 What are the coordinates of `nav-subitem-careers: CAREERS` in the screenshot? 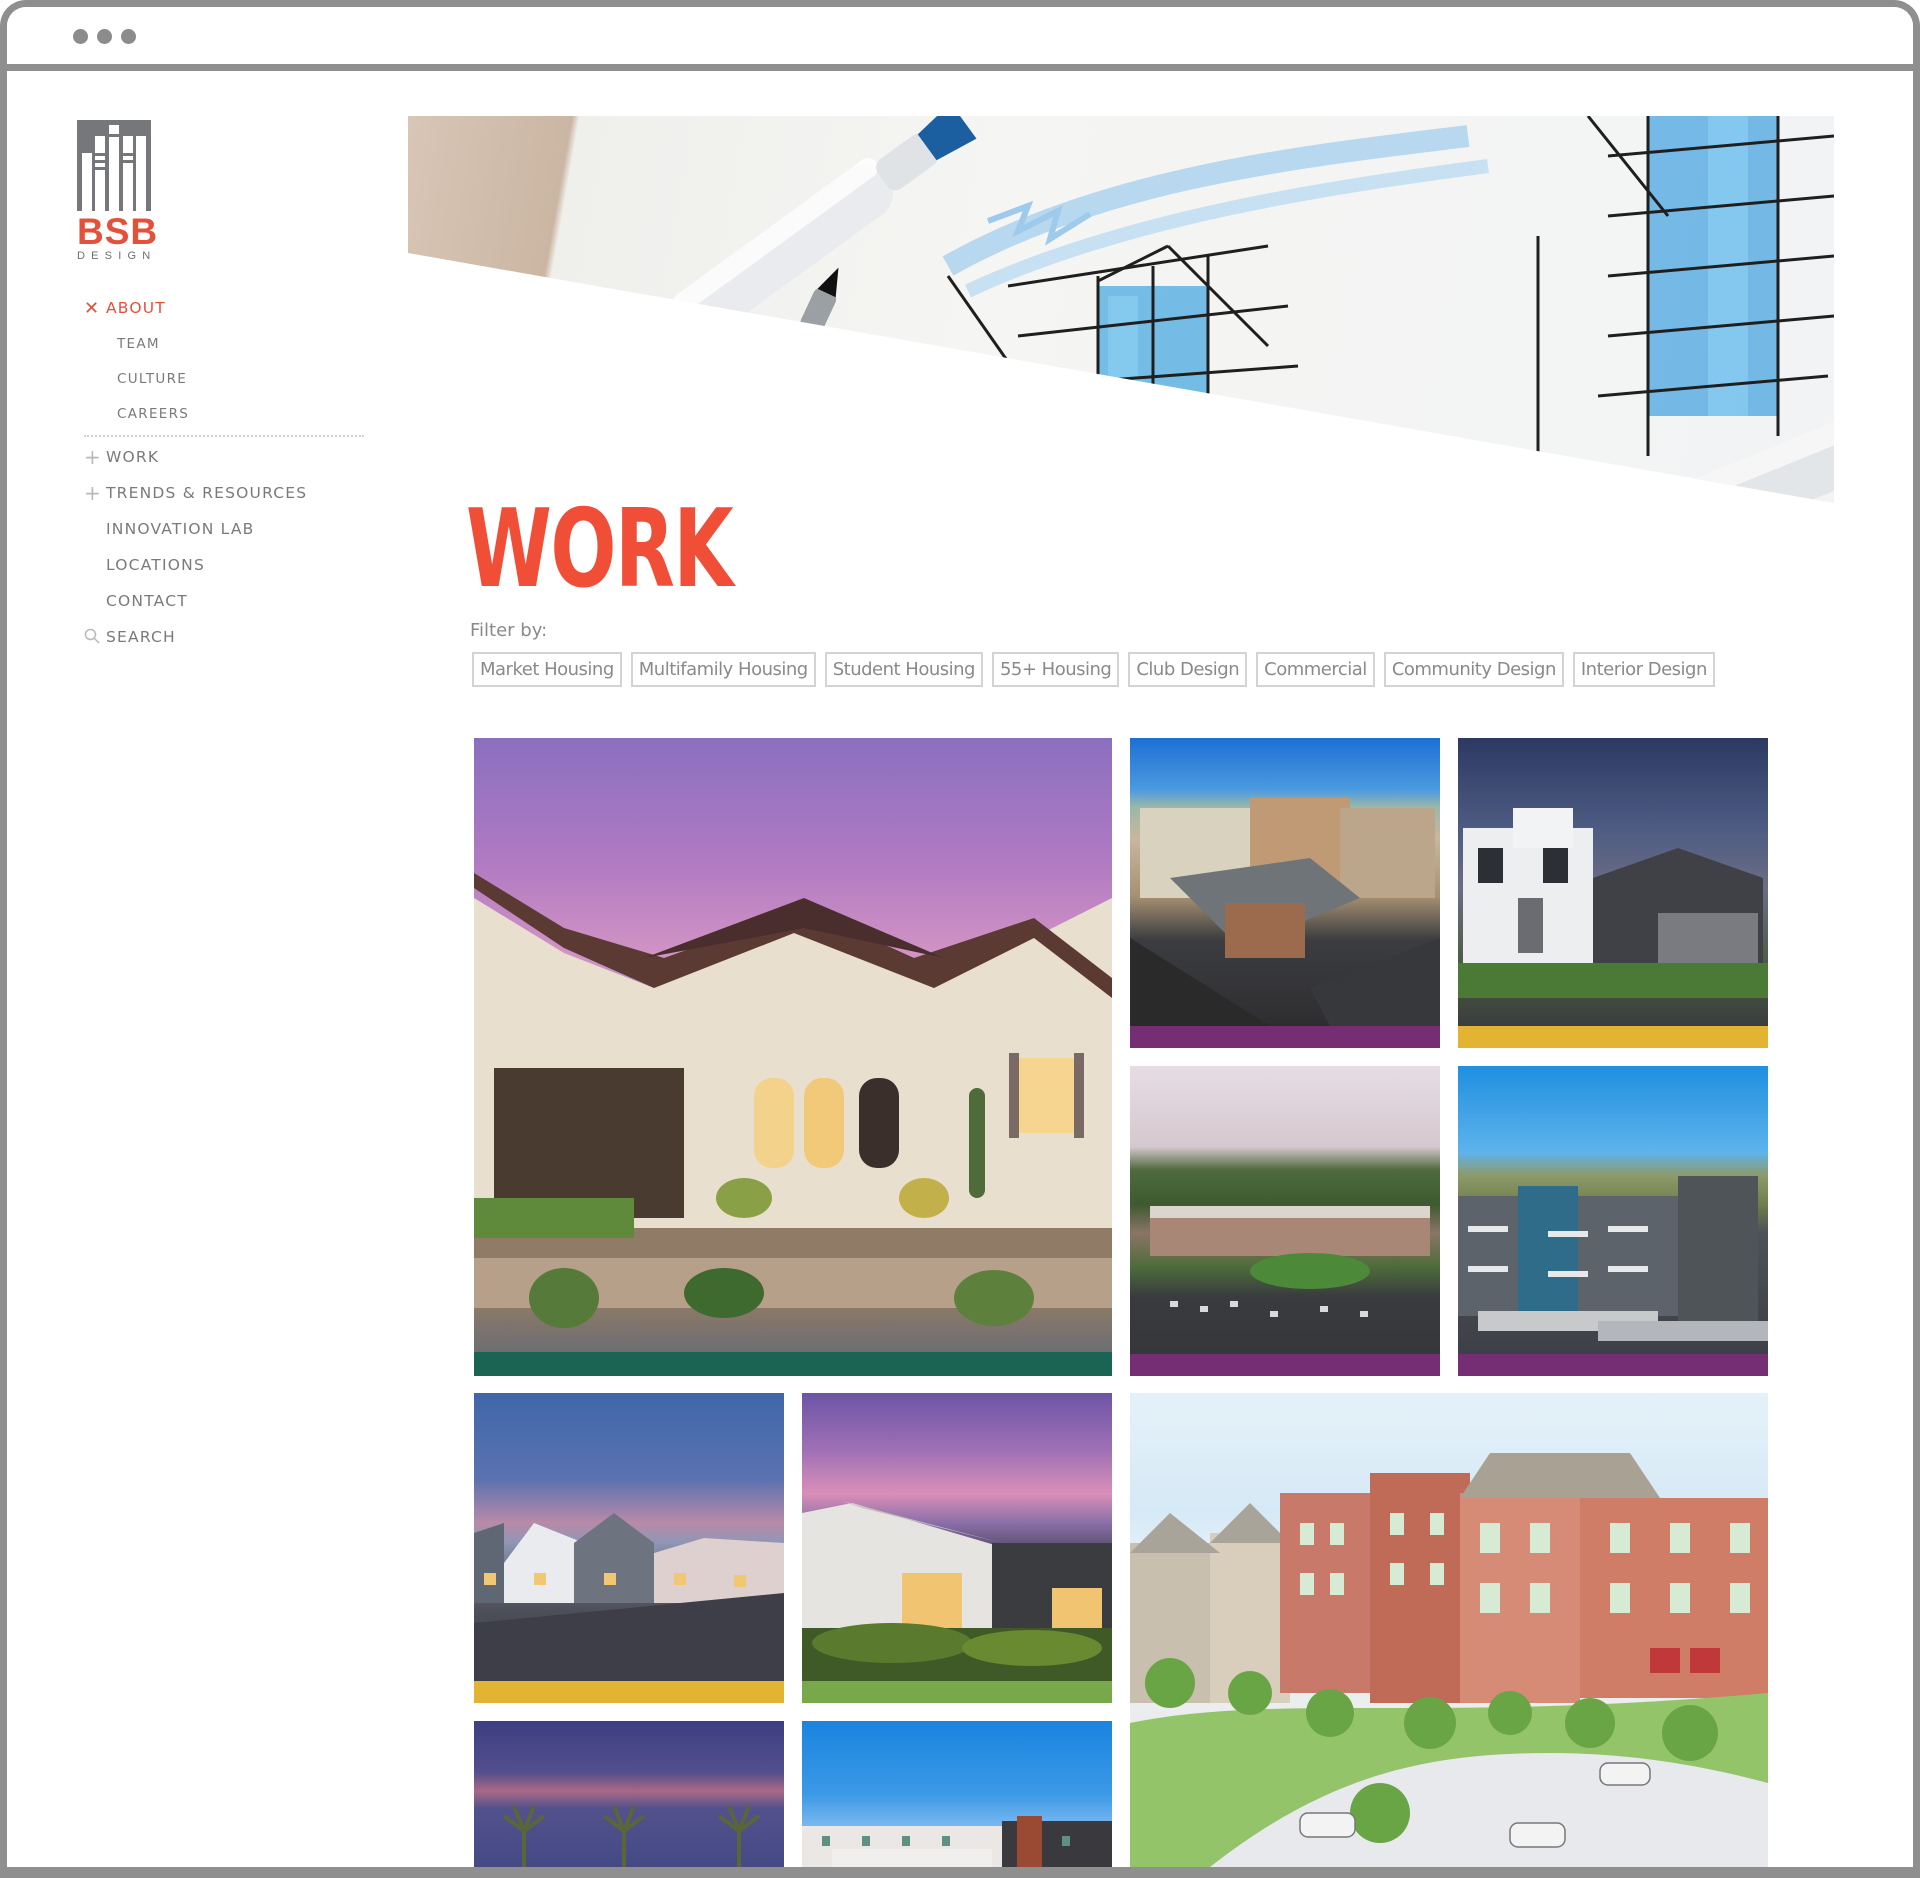 It's located at (224, 413).